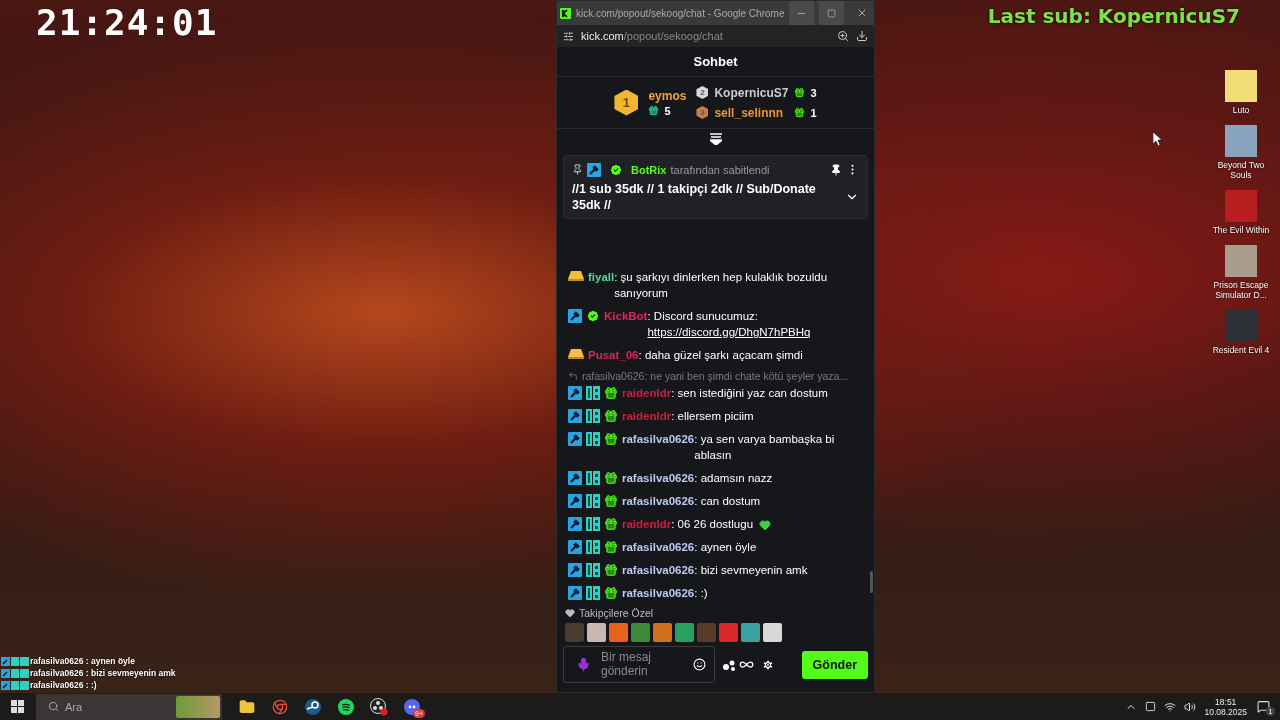 The width and height of the screenshot is (1280, 720). What do you see at coordinates (583, 664) in the screenshot?
I see `microphone-icon` at bounding box center [583, 664].